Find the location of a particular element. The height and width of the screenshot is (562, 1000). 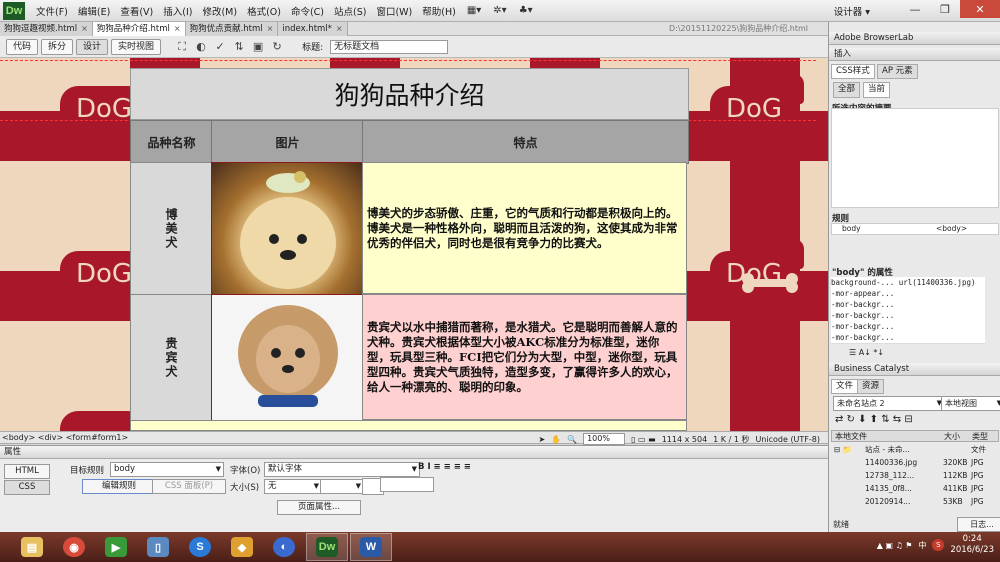

menu-site: 站点(S) is located at coordinates (350, 11).